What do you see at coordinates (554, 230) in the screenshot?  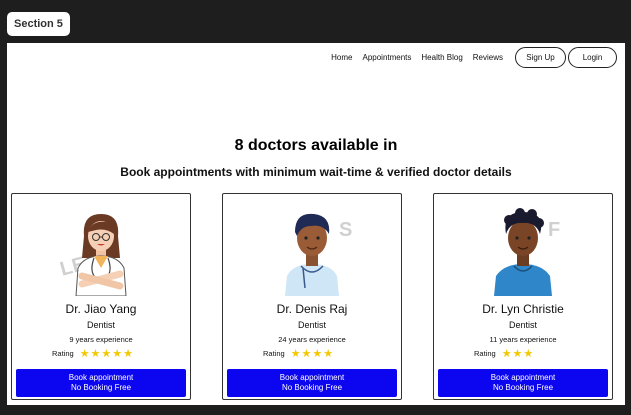 I see `watermark-text: F` at bounding box center [554, 230].